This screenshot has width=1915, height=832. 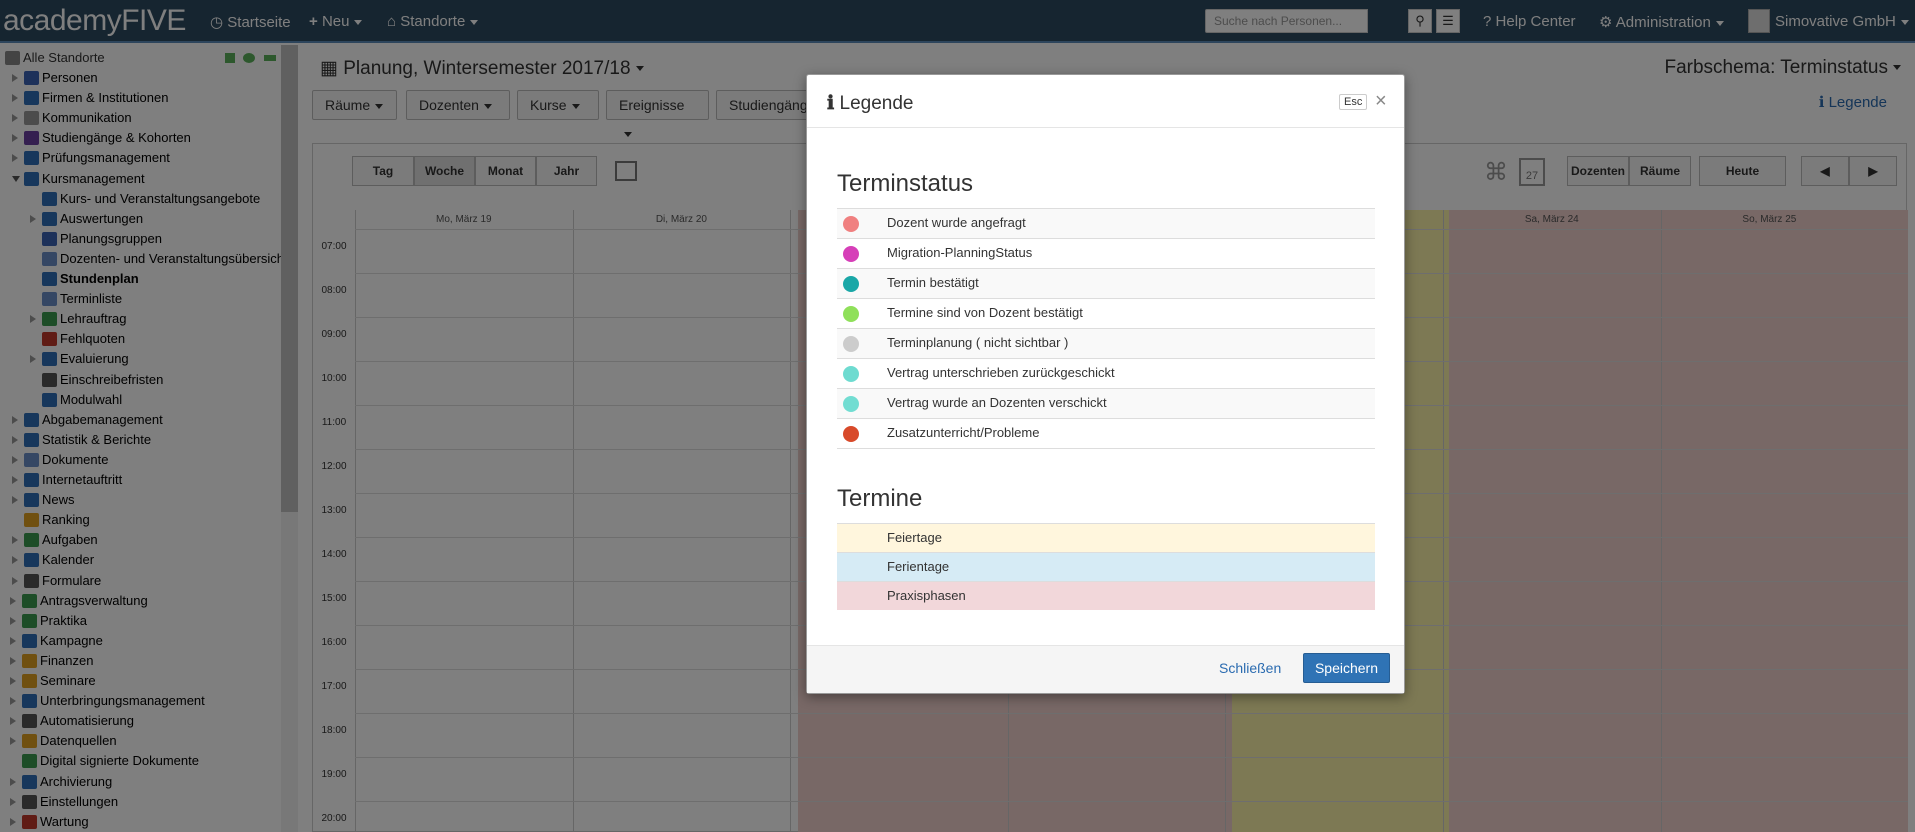 What do you see at coordinates (1105, 669) in the screenshot?
I see `dialog-footer: Schließen Speichern` at bounding box center [1105, 669].